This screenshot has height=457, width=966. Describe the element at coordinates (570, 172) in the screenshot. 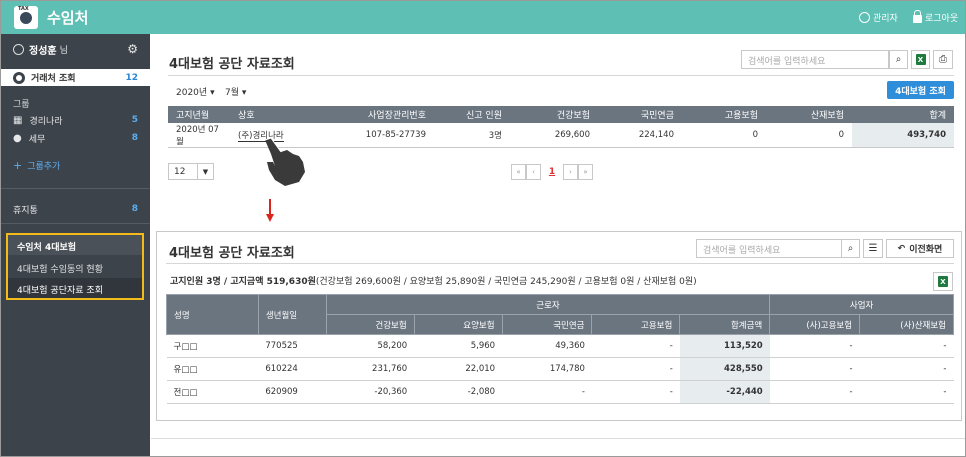

I see `next-page-button: ›` at that location.